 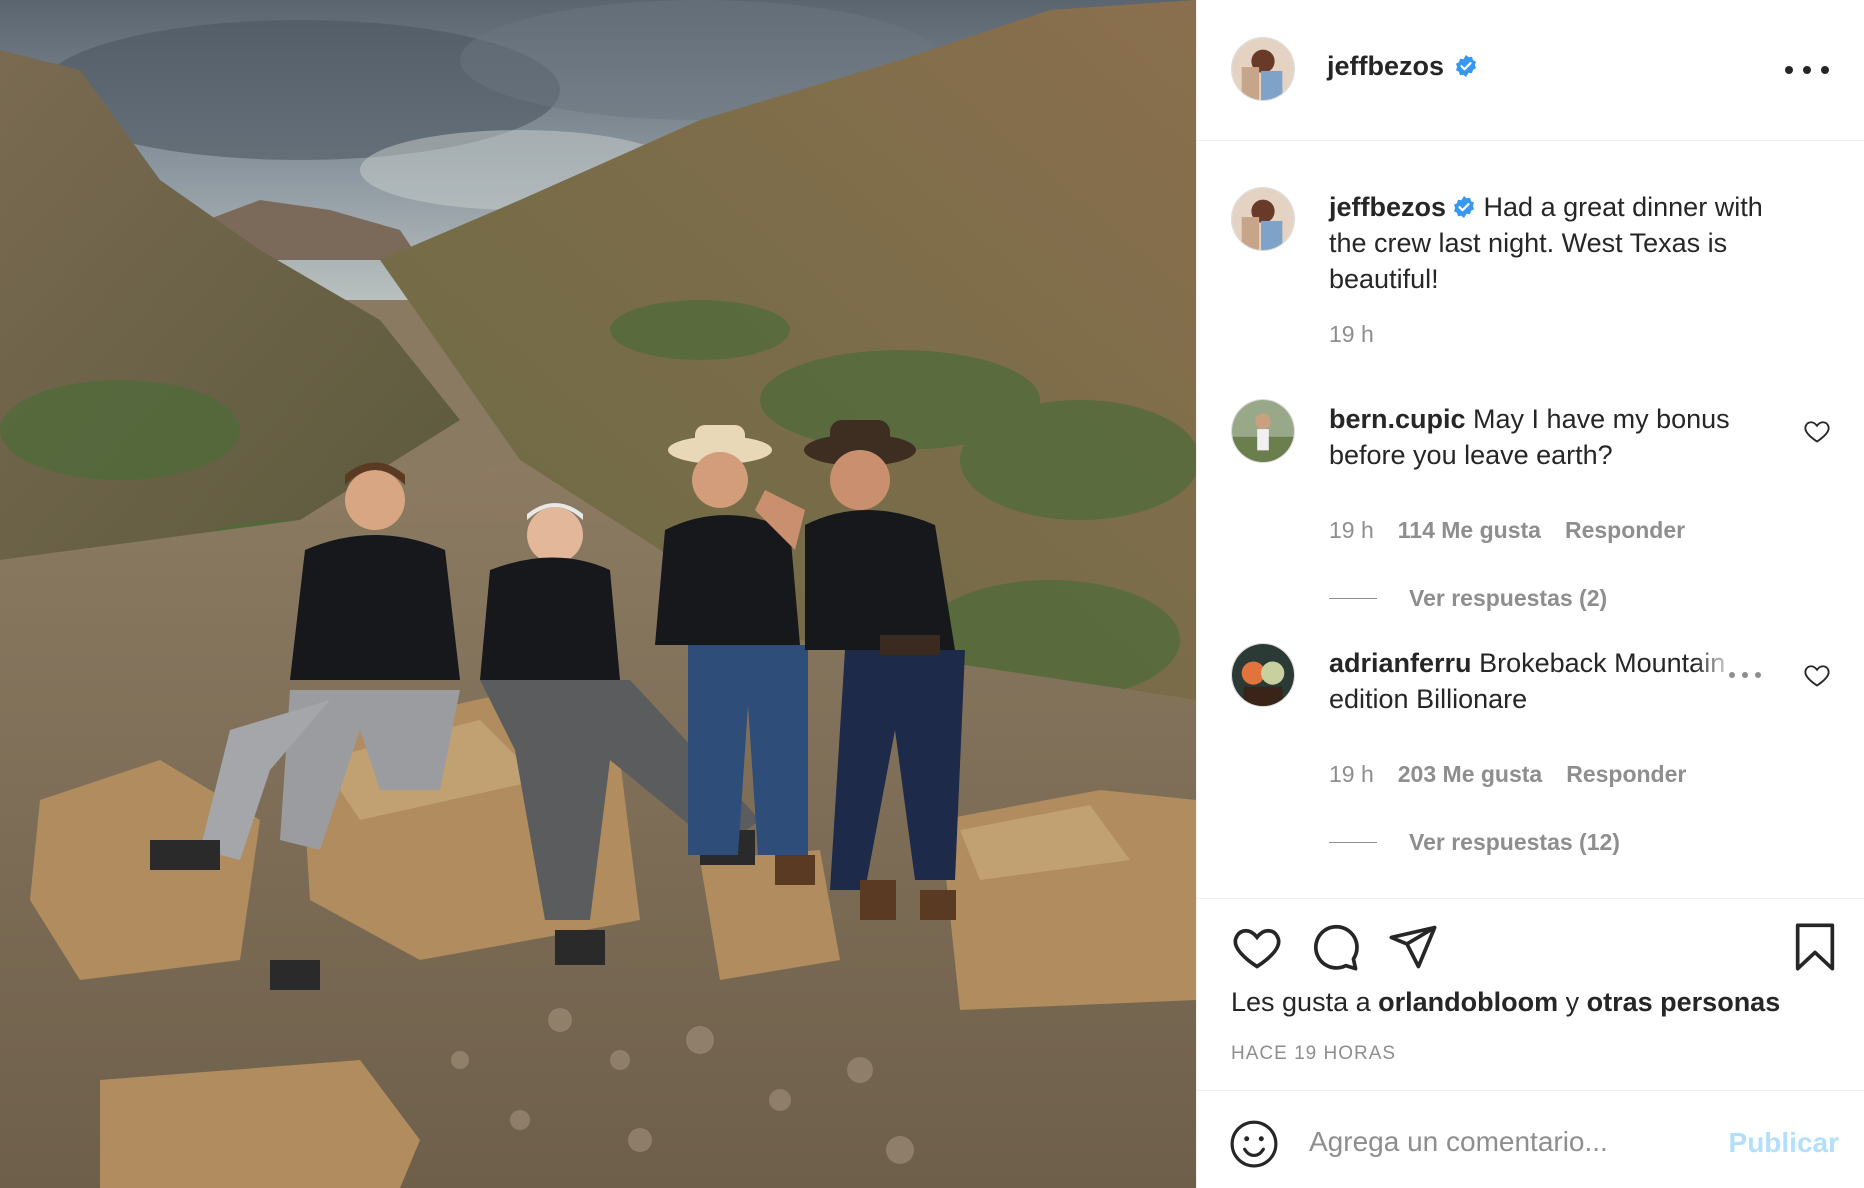 What do you see at coordinates (1784, 1143) in the screenshot?
I see `publish-button: Publicar` at bounding box center [1784, 1143].